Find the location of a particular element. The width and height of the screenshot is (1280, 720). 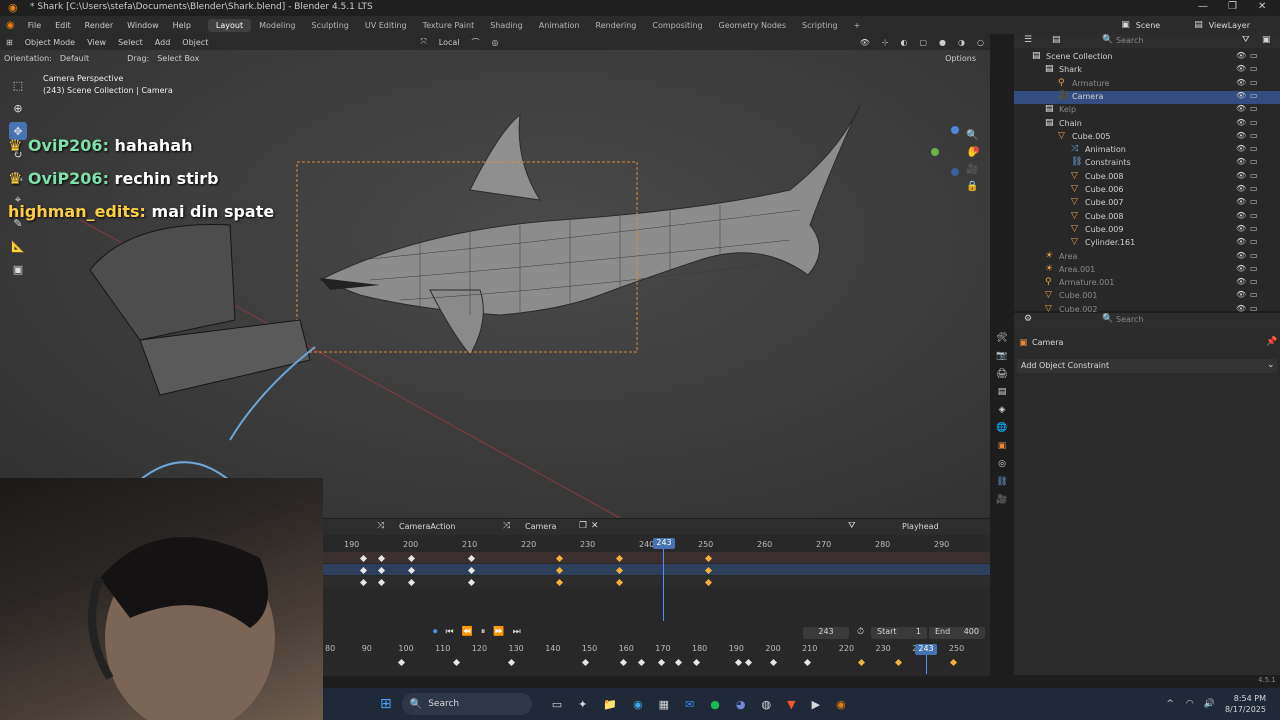

view-menu: View is located at coordinates (96, 42).